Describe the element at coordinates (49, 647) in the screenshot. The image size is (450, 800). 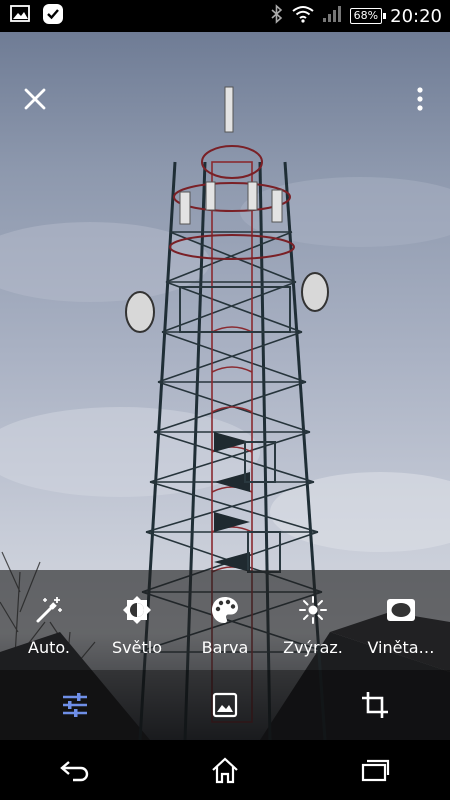
I see `tool-auto-label: Auto.` at that location.